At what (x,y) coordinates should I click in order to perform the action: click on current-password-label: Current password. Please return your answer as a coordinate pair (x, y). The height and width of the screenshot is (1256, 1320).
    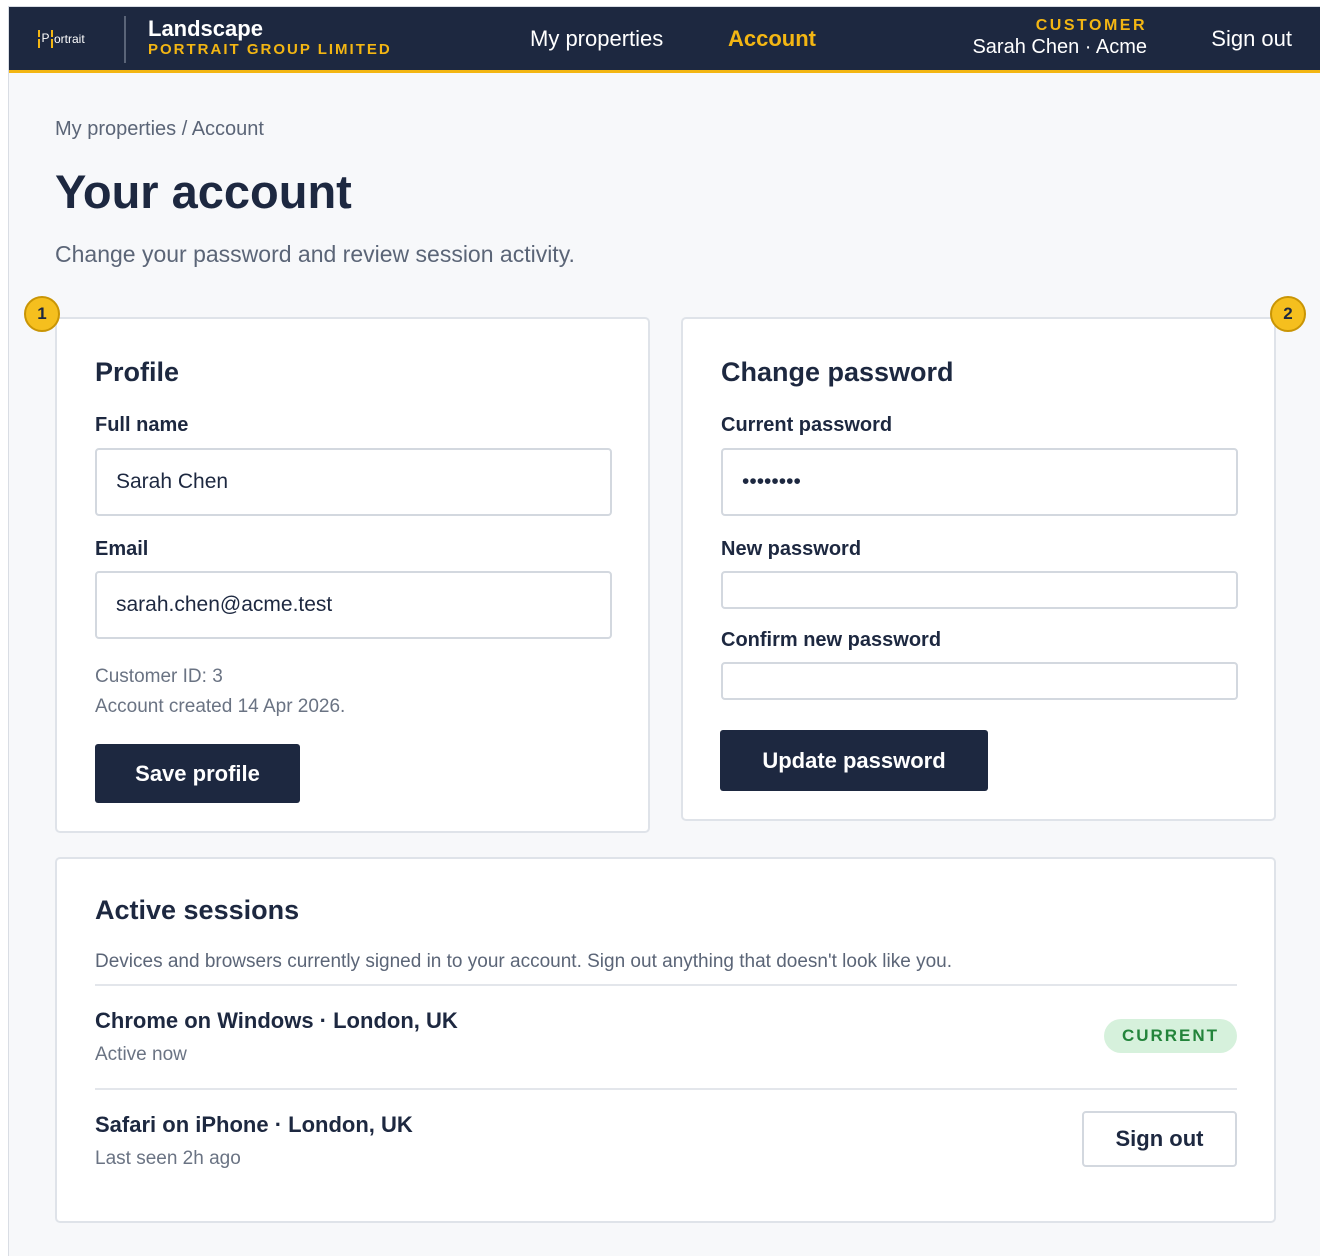
    Looking at the image, I should click on (807, 425).